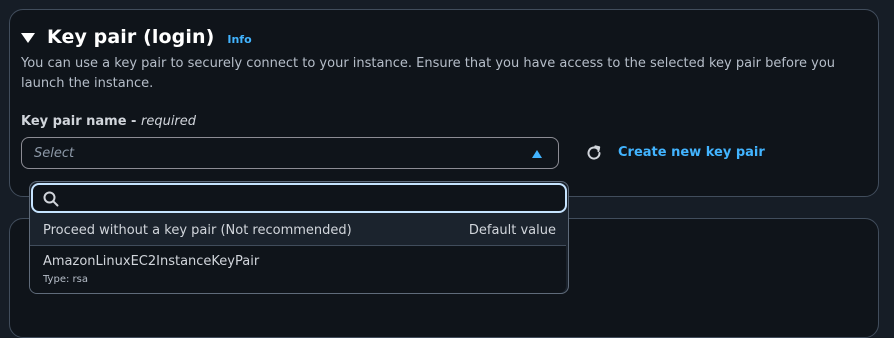  What do you see at coordinates (314, 199) in the screenshot?
I see `search-input` at bounding box center [314, 199].